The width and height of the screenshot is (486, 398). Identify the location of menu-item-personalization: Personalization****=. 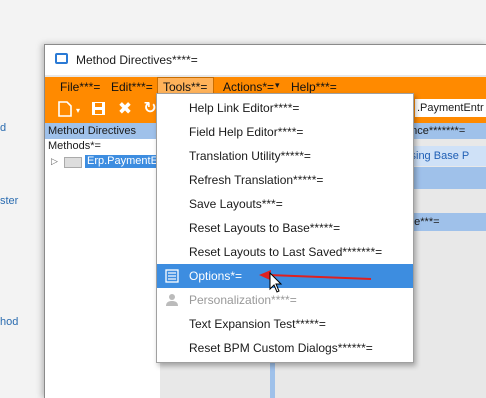
(285, 300).